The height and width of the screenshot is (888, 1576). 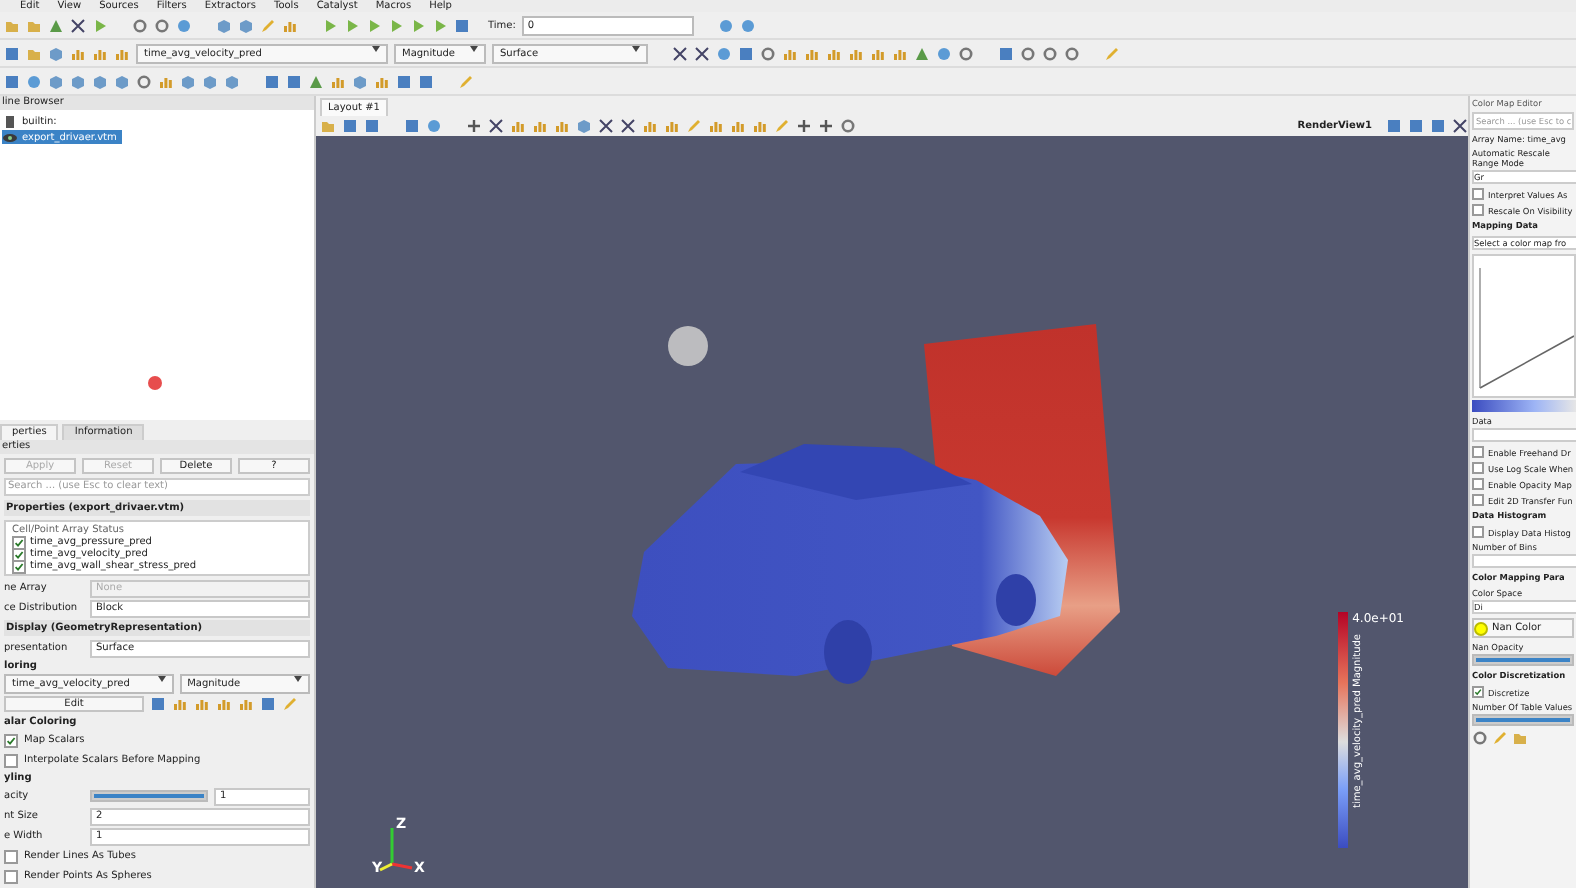 I want to click on color-swatch-icon, so click(x=1481, y=628).